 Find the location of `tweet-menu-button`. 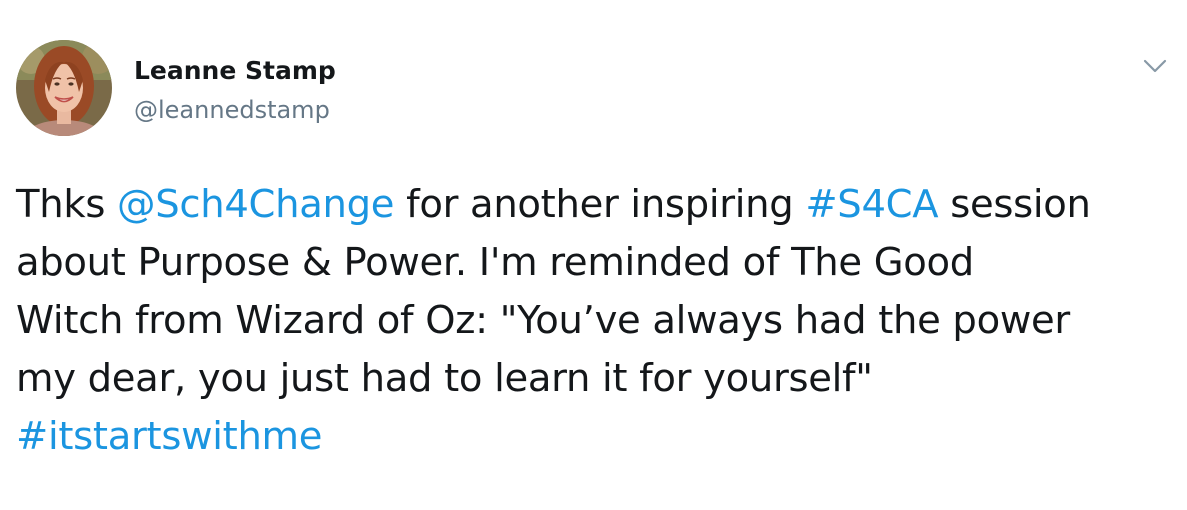

tweet-menu-button is located at coordinates (1155, 66).